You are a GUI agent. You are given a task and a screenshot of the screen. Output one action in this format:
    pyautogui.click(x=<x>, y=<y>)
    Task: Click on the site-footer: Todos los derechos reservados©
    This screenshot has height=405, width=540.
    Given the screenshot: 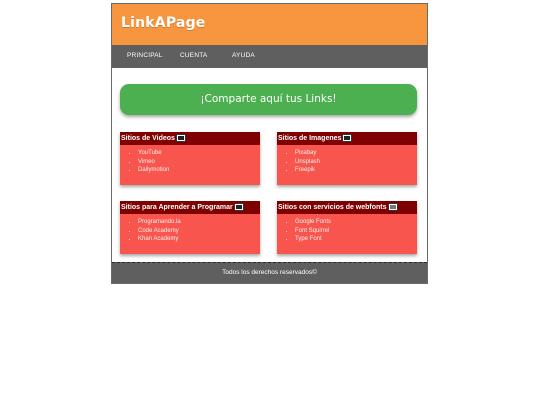 What is the action you would take?
    pyautogui.click(x=269, y=272)
    